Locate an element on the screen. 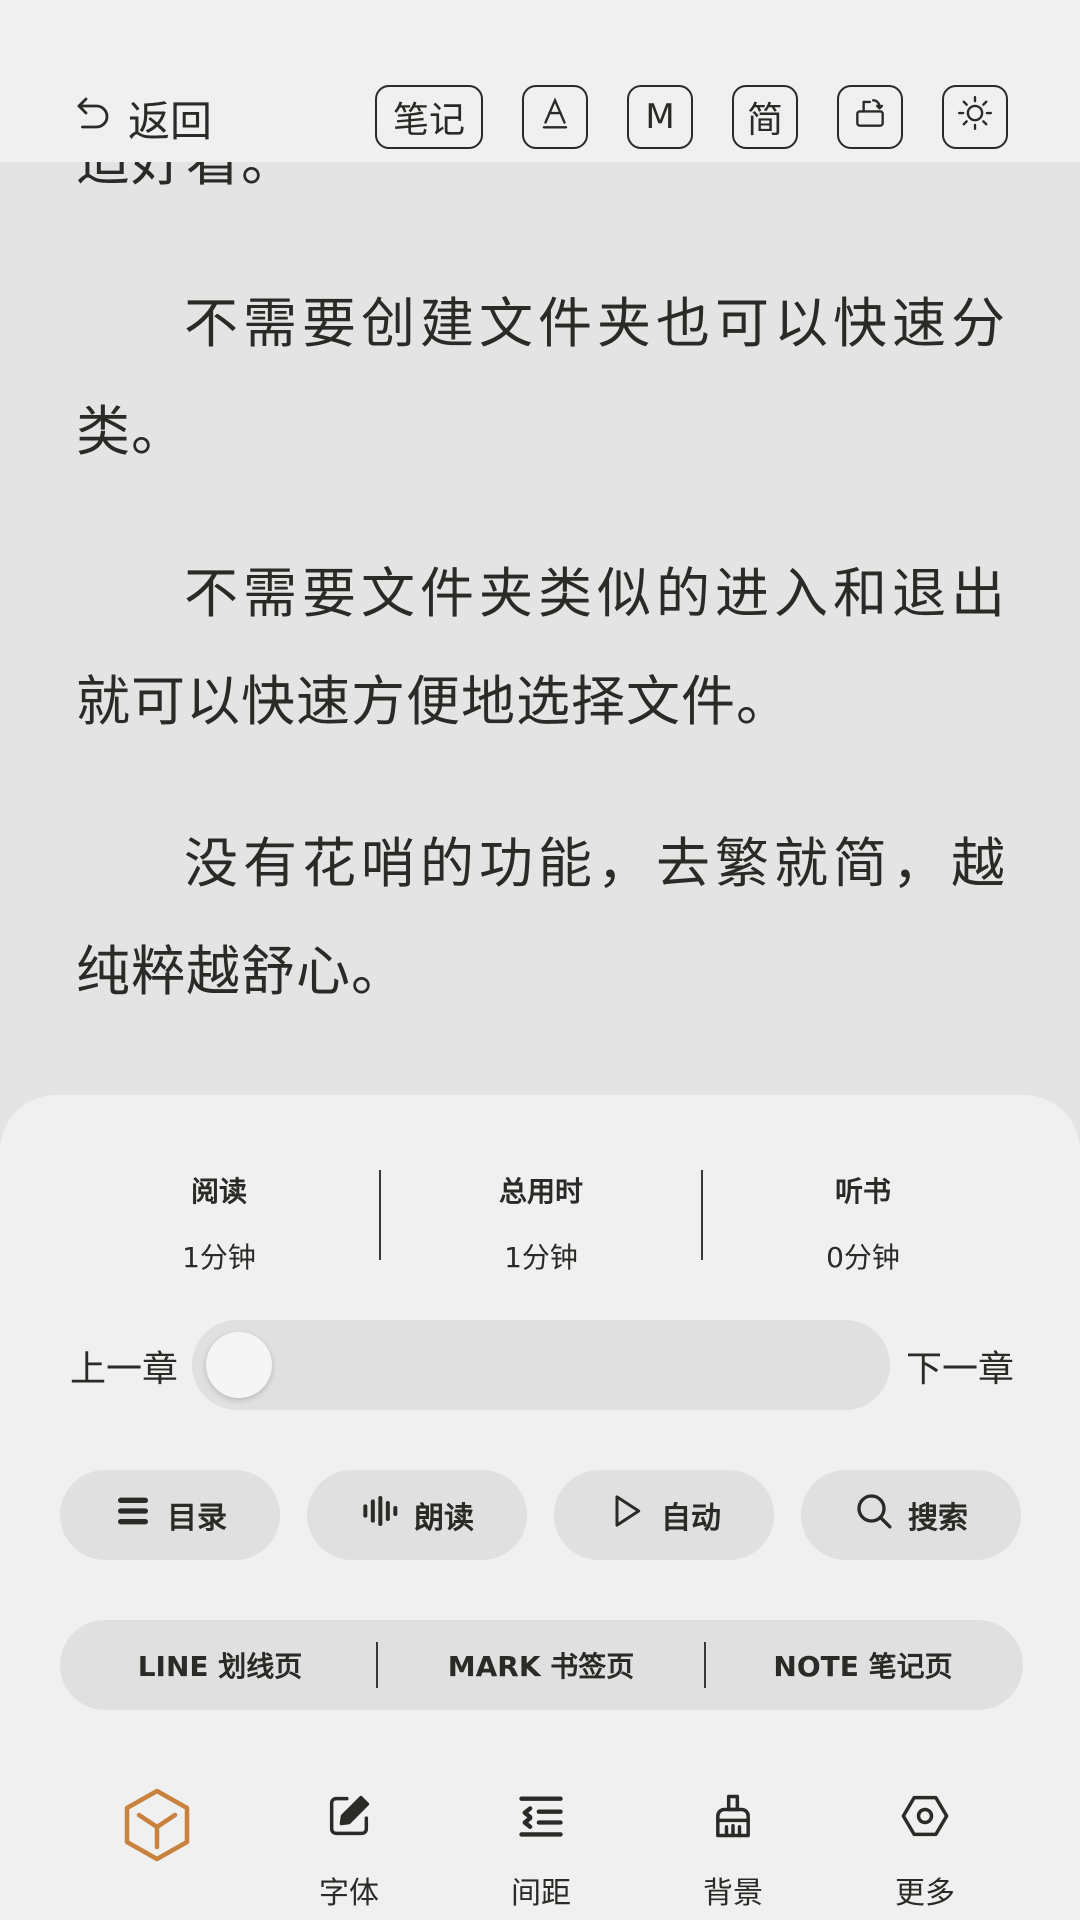 The height and width of the screenshot is (1920, 1080). note-label: 笔记 is located at coordinates (428, 120).